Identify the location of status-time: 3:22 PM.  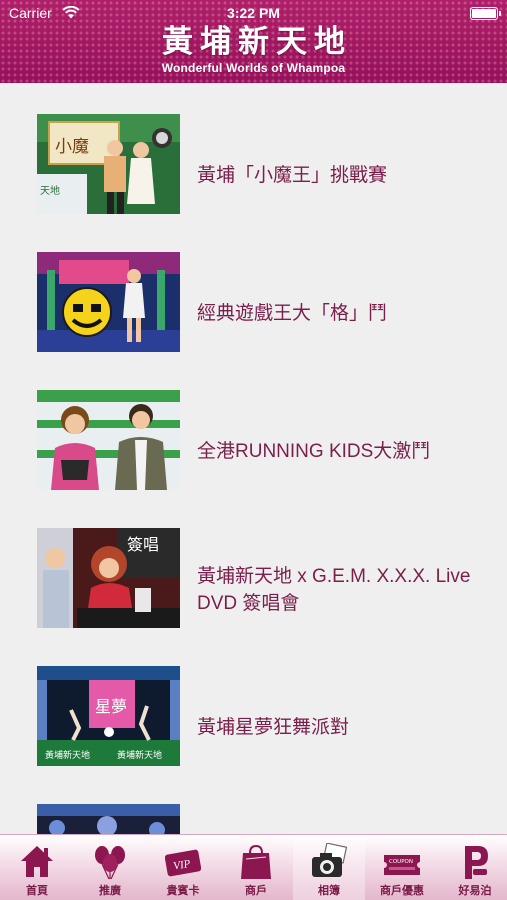
(253, 13).